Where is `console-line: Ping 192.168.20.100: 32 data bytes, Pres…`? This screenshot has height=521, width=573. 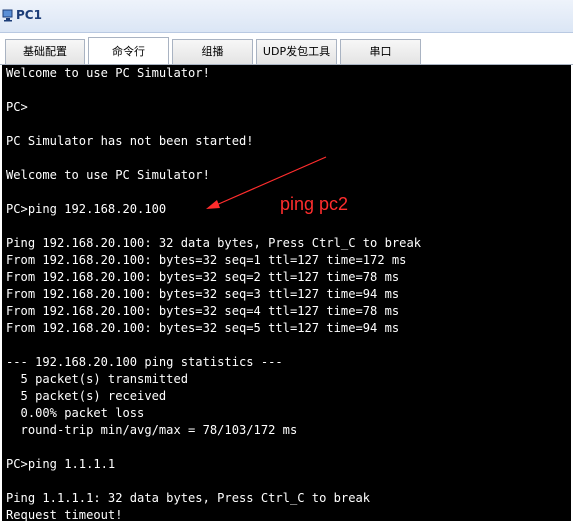 console-line: Ping 192.168.20.100: 32 data bytes, Pres… is located at coordinates (214, 243).